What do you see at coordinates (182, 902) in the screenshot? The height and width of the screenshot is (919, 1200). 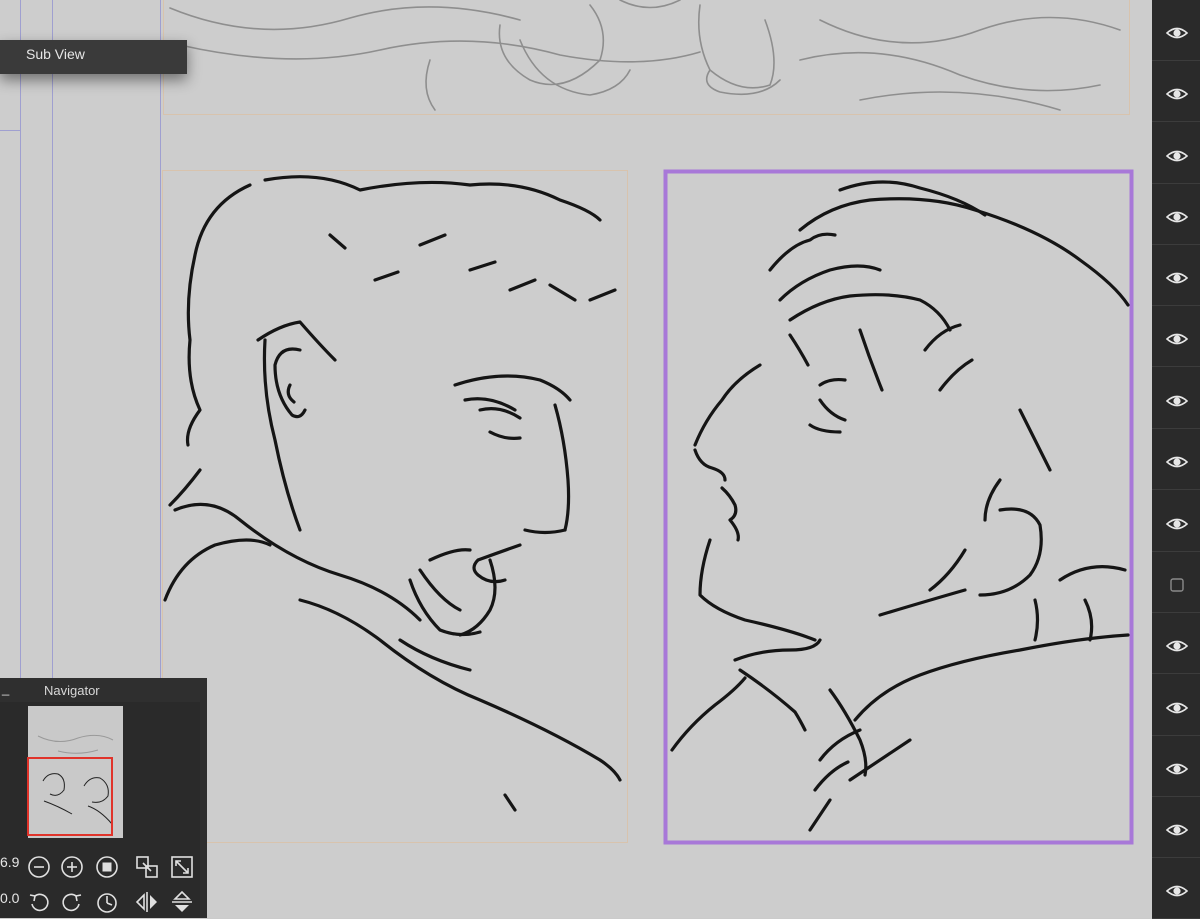 I see `flip-vertical-icon` at bounding box center [182, 902].